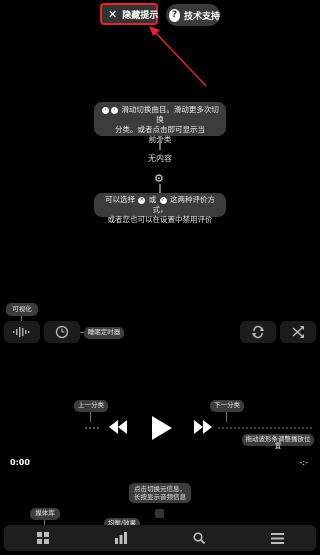 Image resolution: width=320 pixels, height=555 pixels. Describe the element at coordinates (227, 406) in the screenshot. I see `next-category-tip: 下一分类` at that location.